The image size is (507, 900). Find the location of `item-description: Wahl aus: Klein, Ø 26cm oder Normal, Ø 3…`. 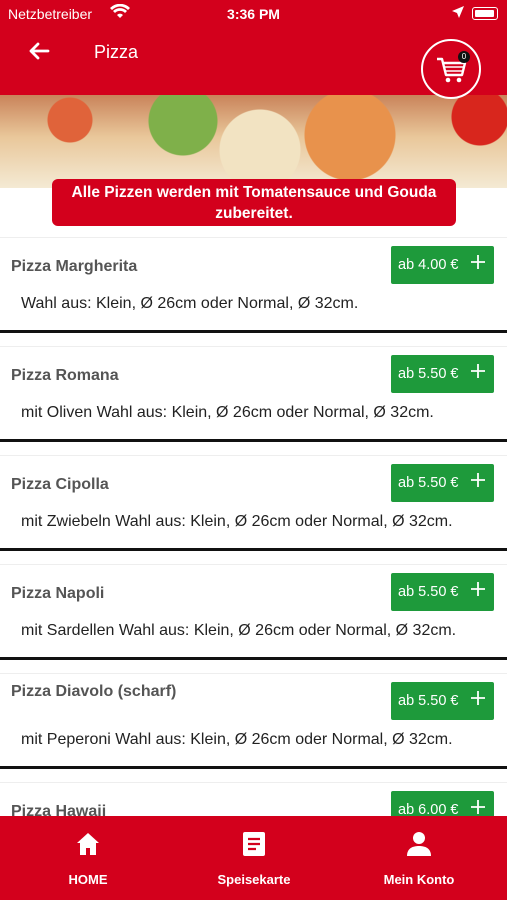

item-description: Wahl aus: Klein, Ø 26cm oder Normal, Ø 3… is located at coordinates (190, 303).